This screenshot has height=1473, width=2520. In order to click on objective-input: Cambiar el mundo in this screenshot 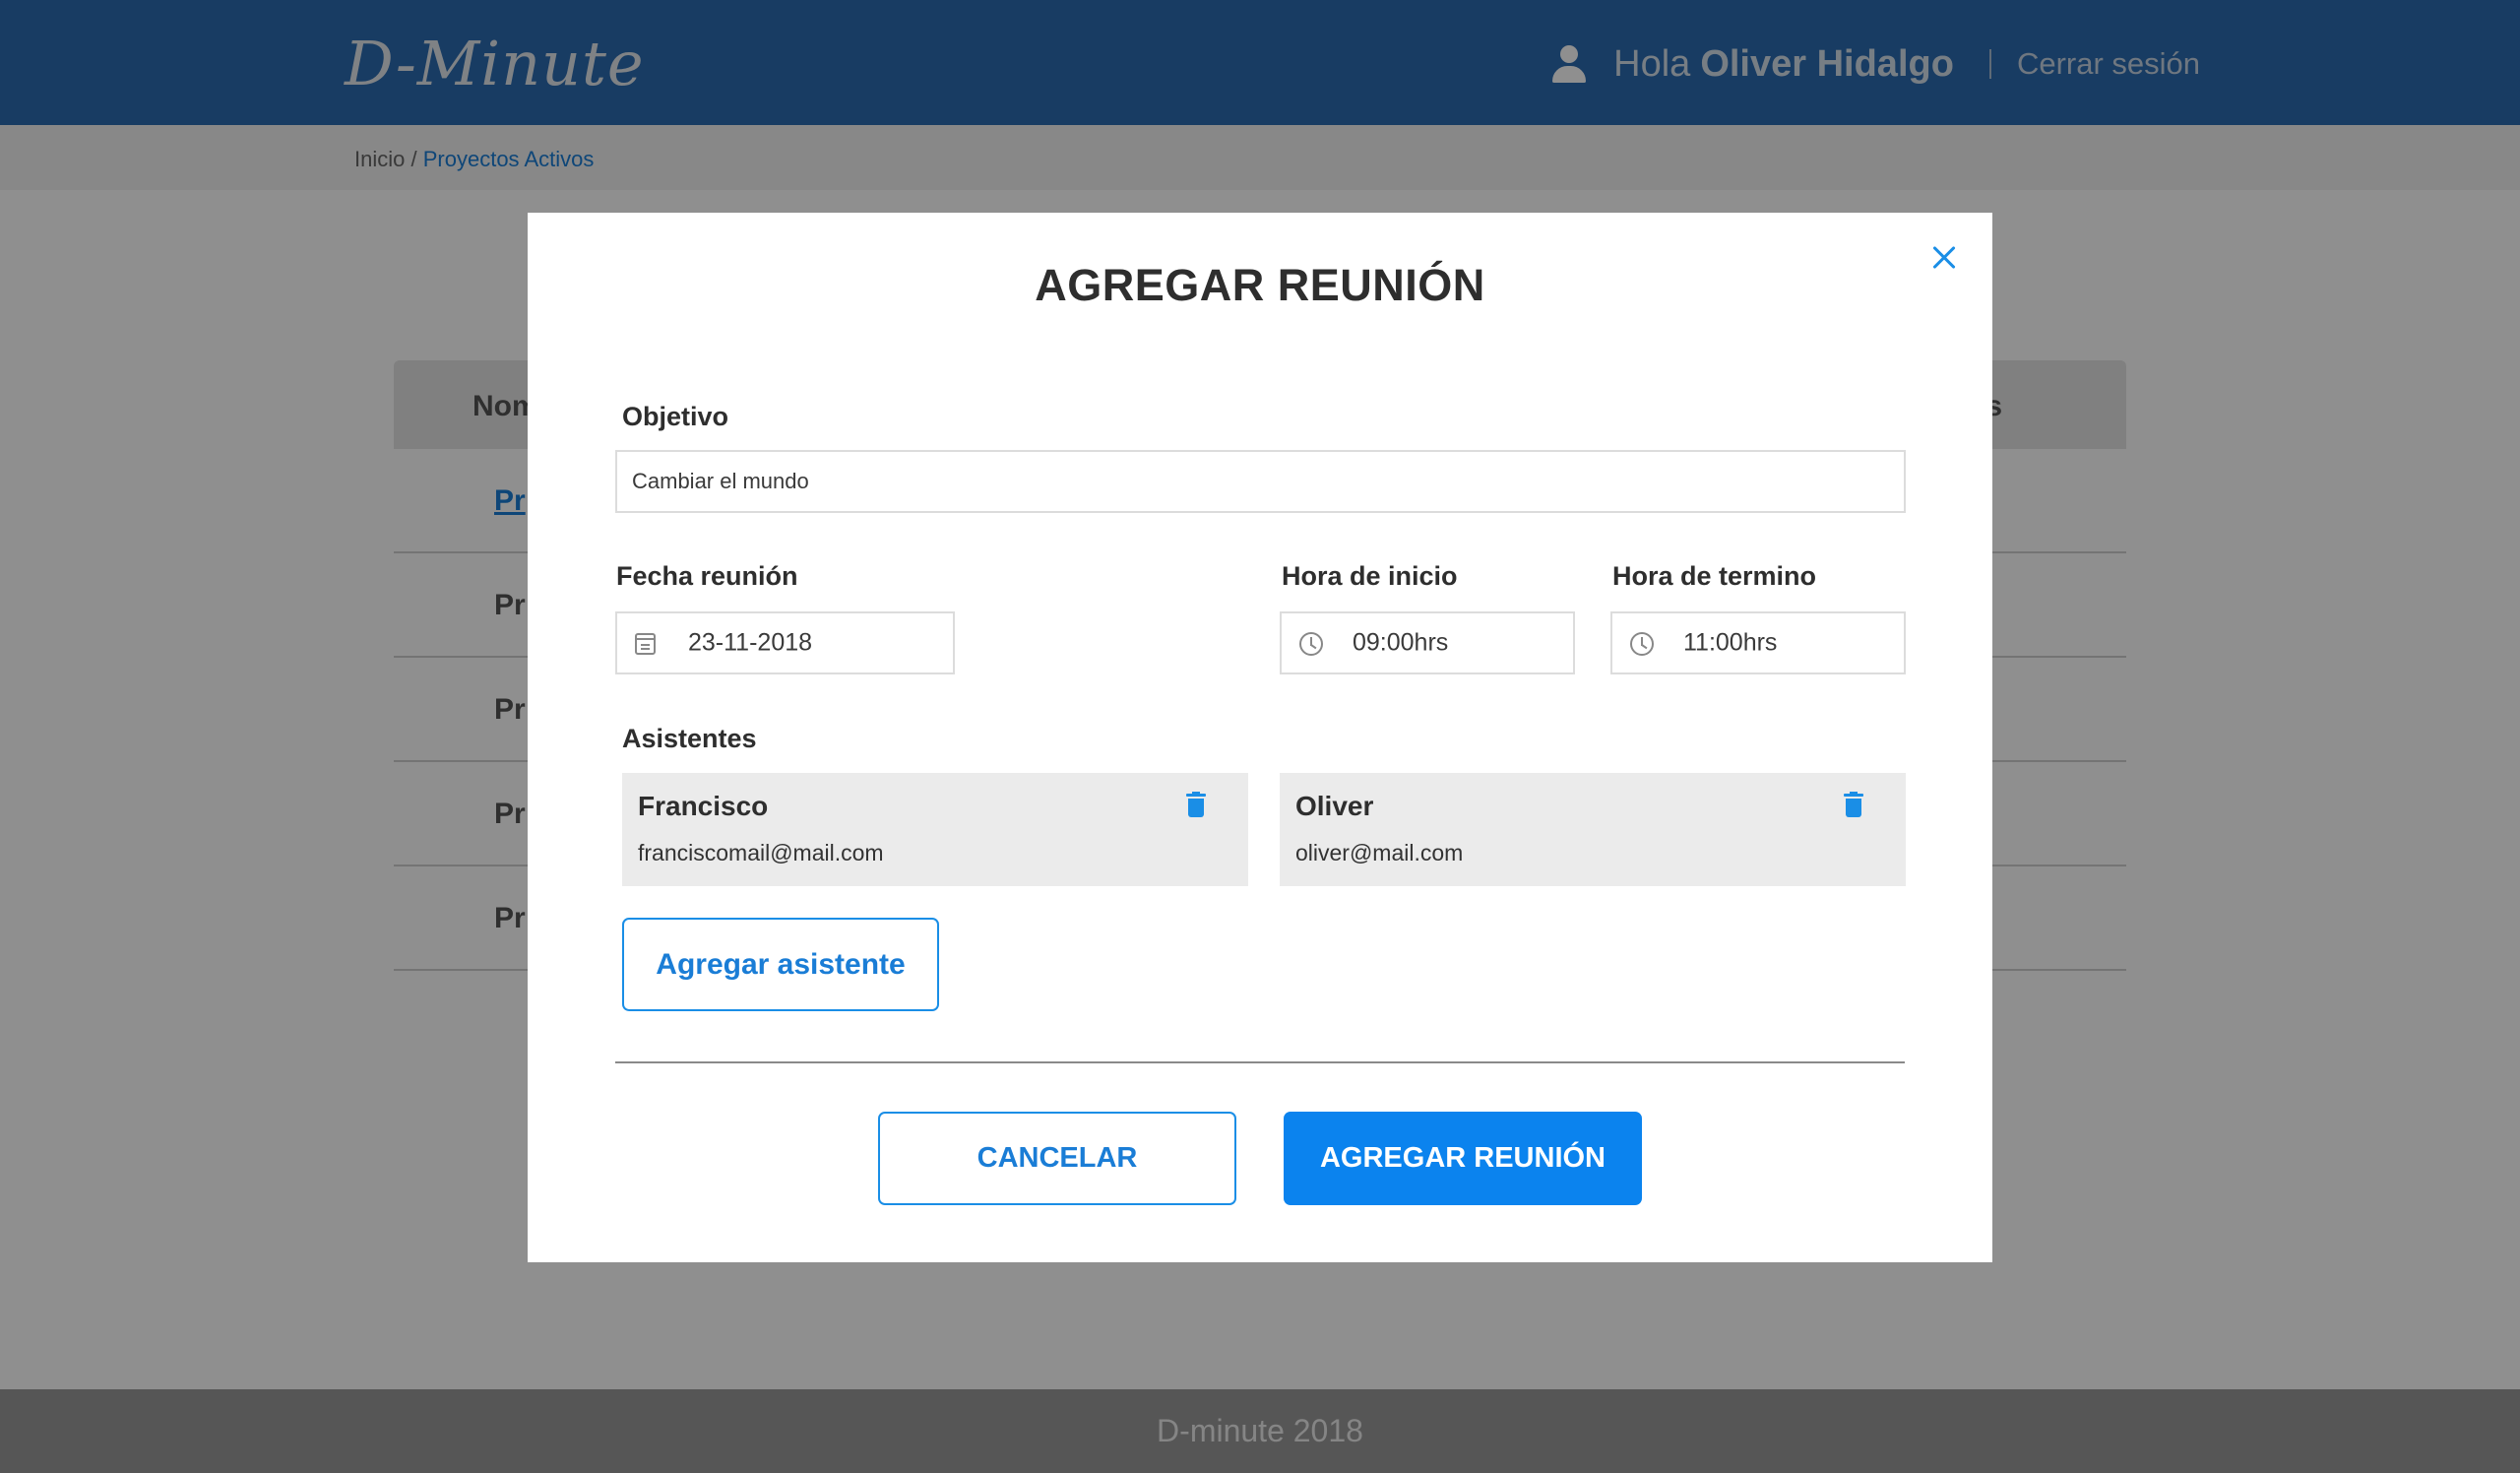, I will do `click(1260, 481)`.